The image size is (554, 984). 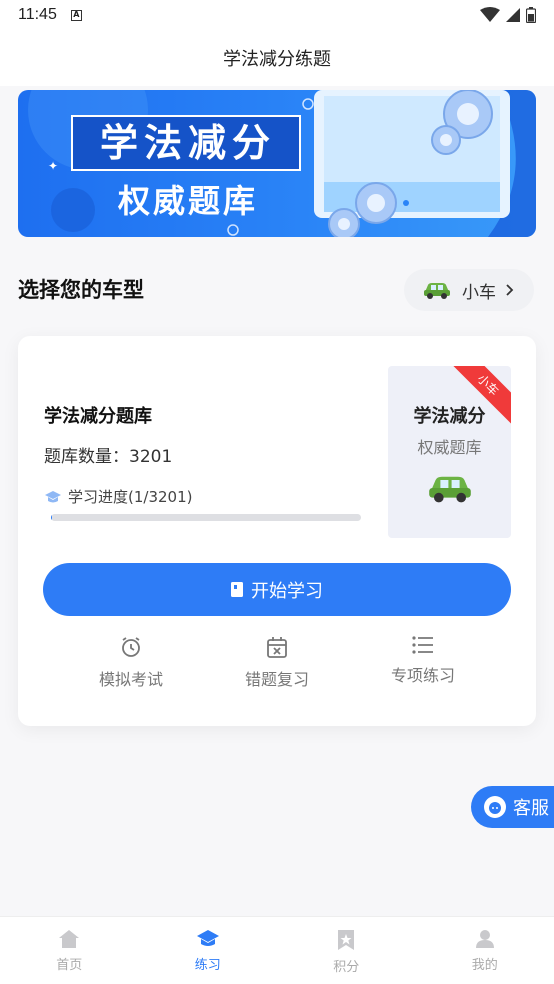 I want to click on promo-banner: ✦ 学法减分 权威题库, so click(x=277, y=163).